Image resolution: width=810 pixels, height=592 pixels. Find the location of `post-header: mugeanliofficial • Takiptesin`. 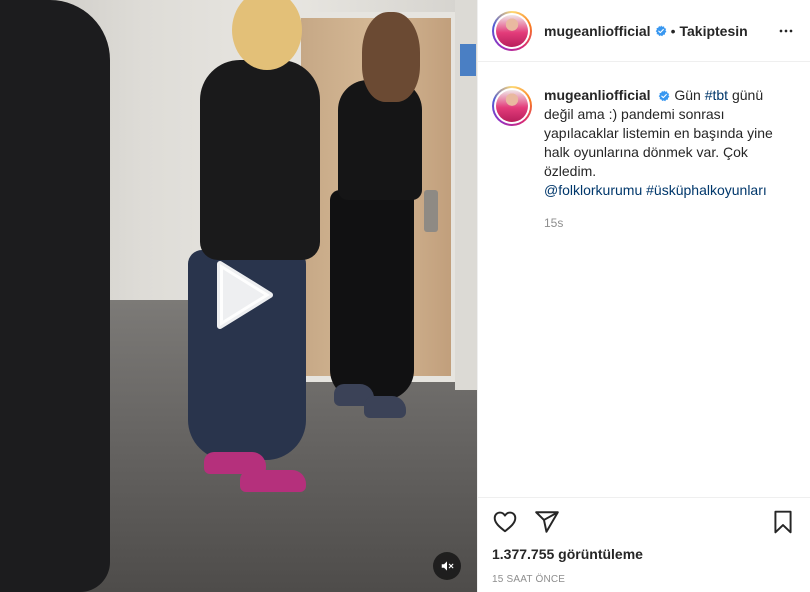

post-header: mugeanliofficial • Takiptesin is located at coordinates (644, 31).